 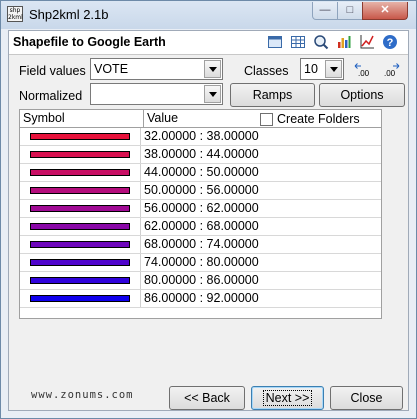 What do you see at coordinates (318, 119) in the screenshot?
I see `create-folders-label: Create Folders` at bounding box center [318, 119].